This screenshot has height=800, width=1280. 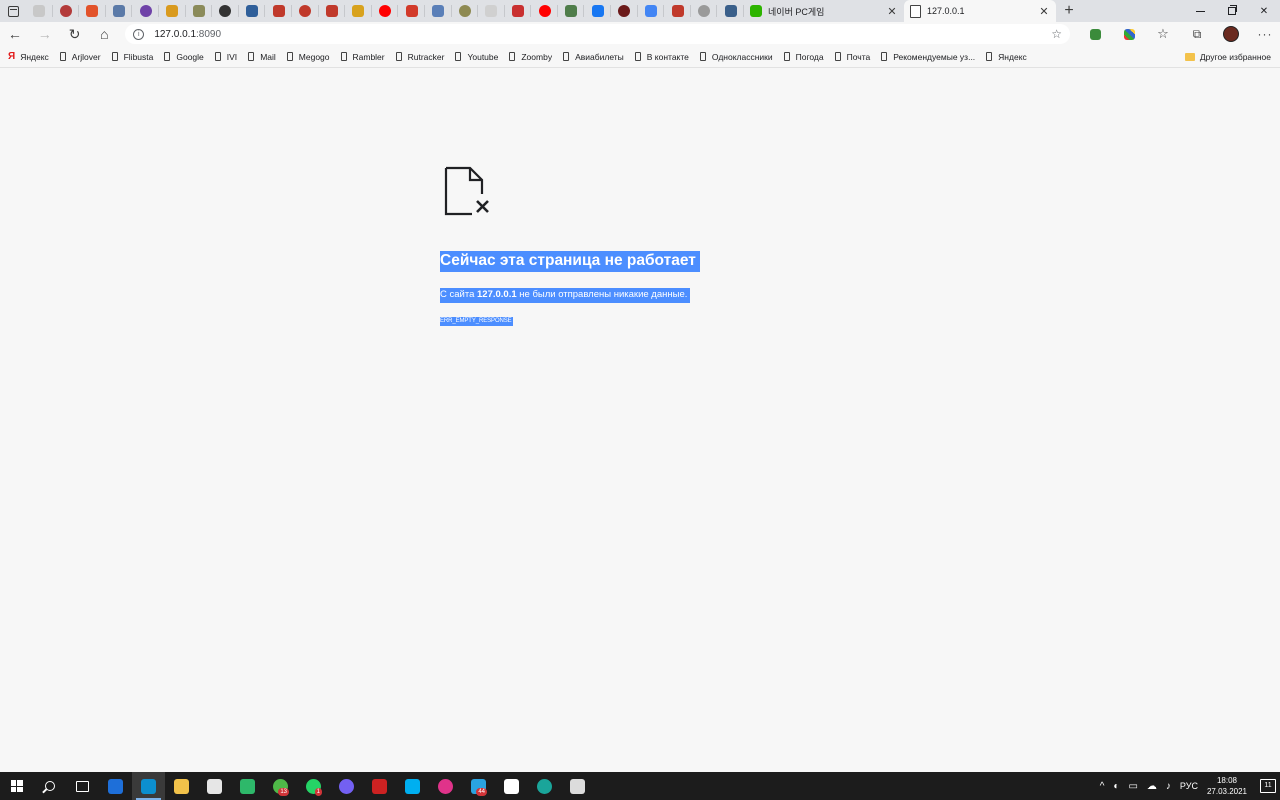 What do you see at coordinates (362, 57) in the screenshot?
I see `bookmark-item: Rambler` at bounding box center [362, 57].